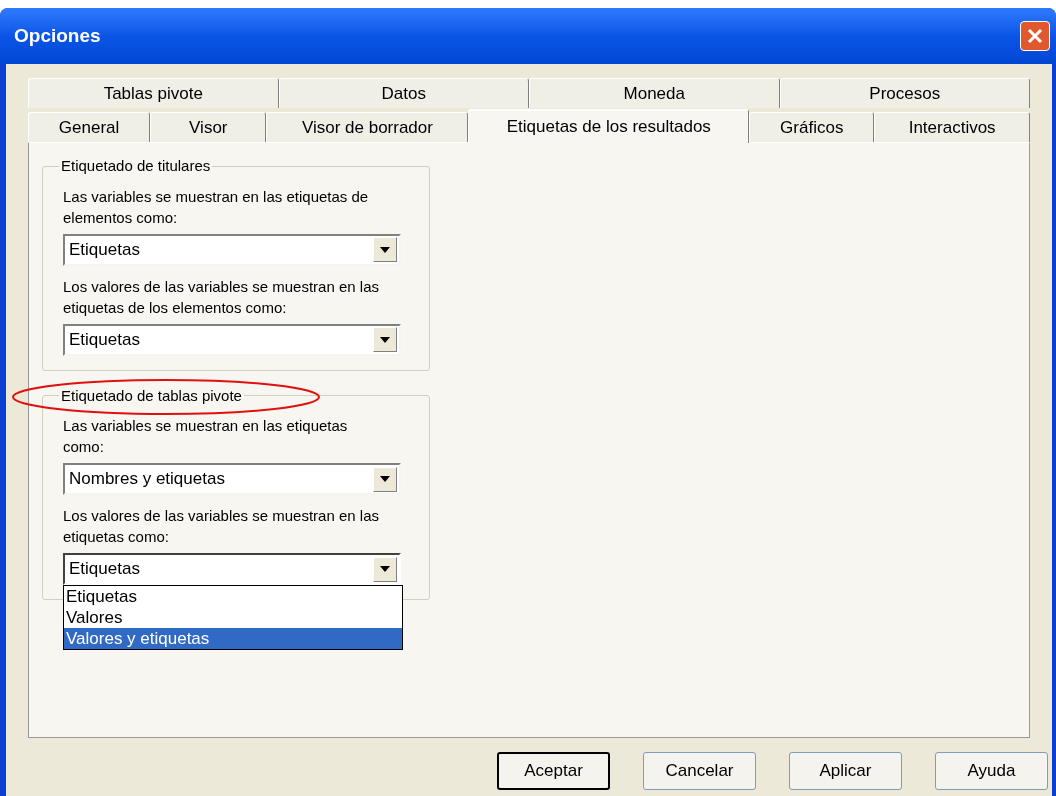  Describe the element at coordinates (403, 93) in the screenshot. I see `tab: Datos` at that location.